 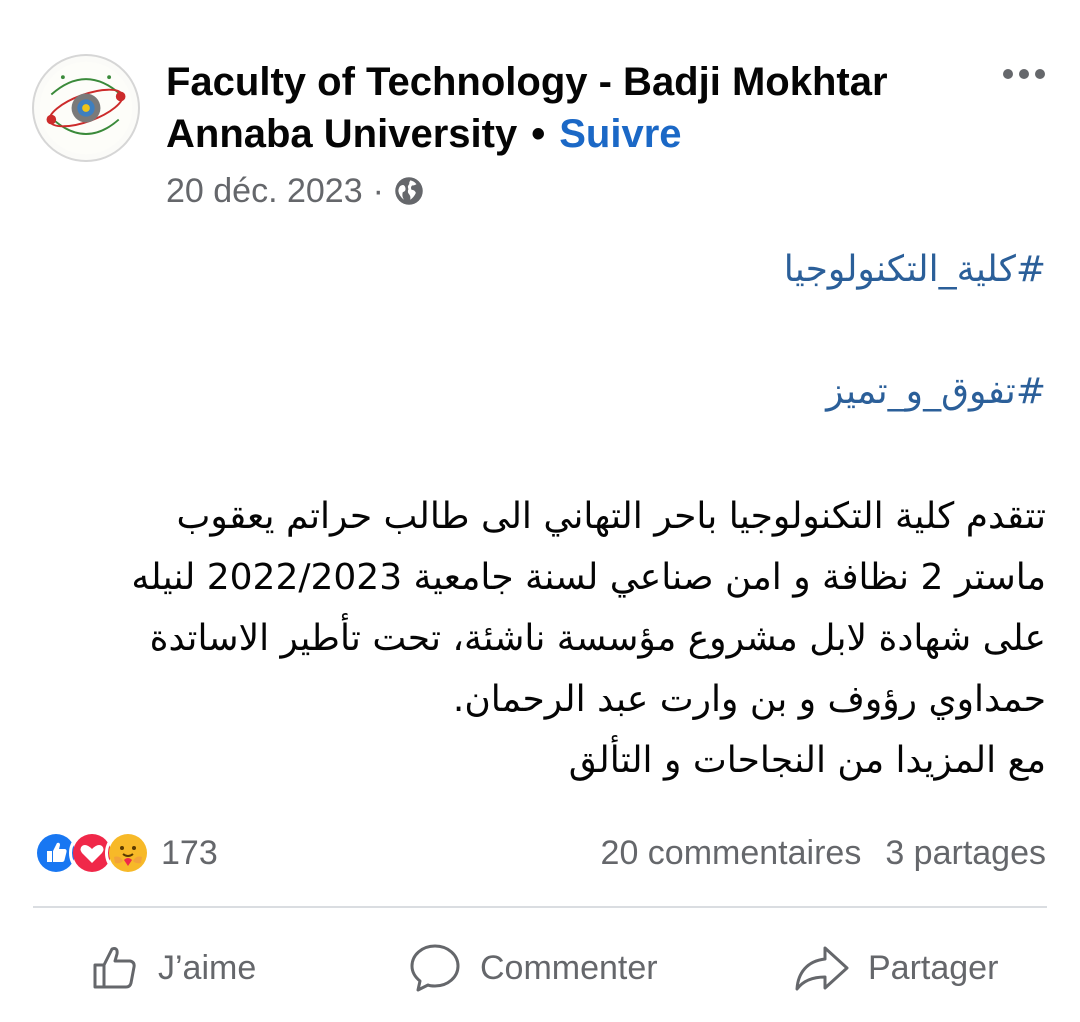 I want to click on like-label: J’aime, so click(x=207, y=967).